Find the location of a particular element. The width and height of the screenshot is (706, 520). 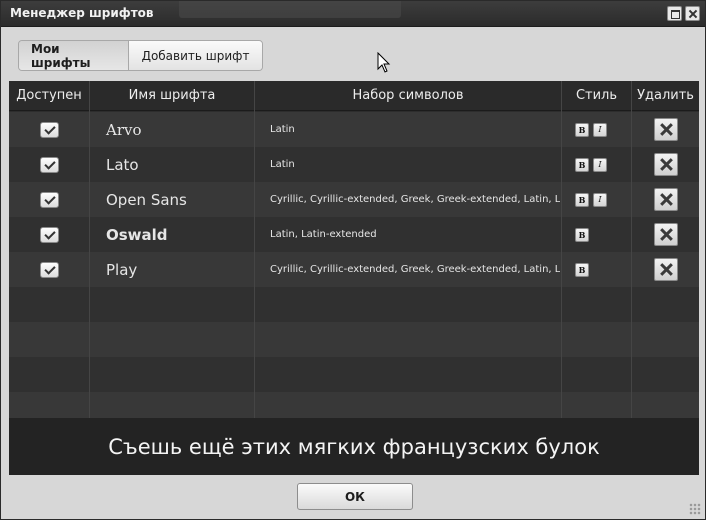

font-name: Open Sans is located at coordinates (146, 199).